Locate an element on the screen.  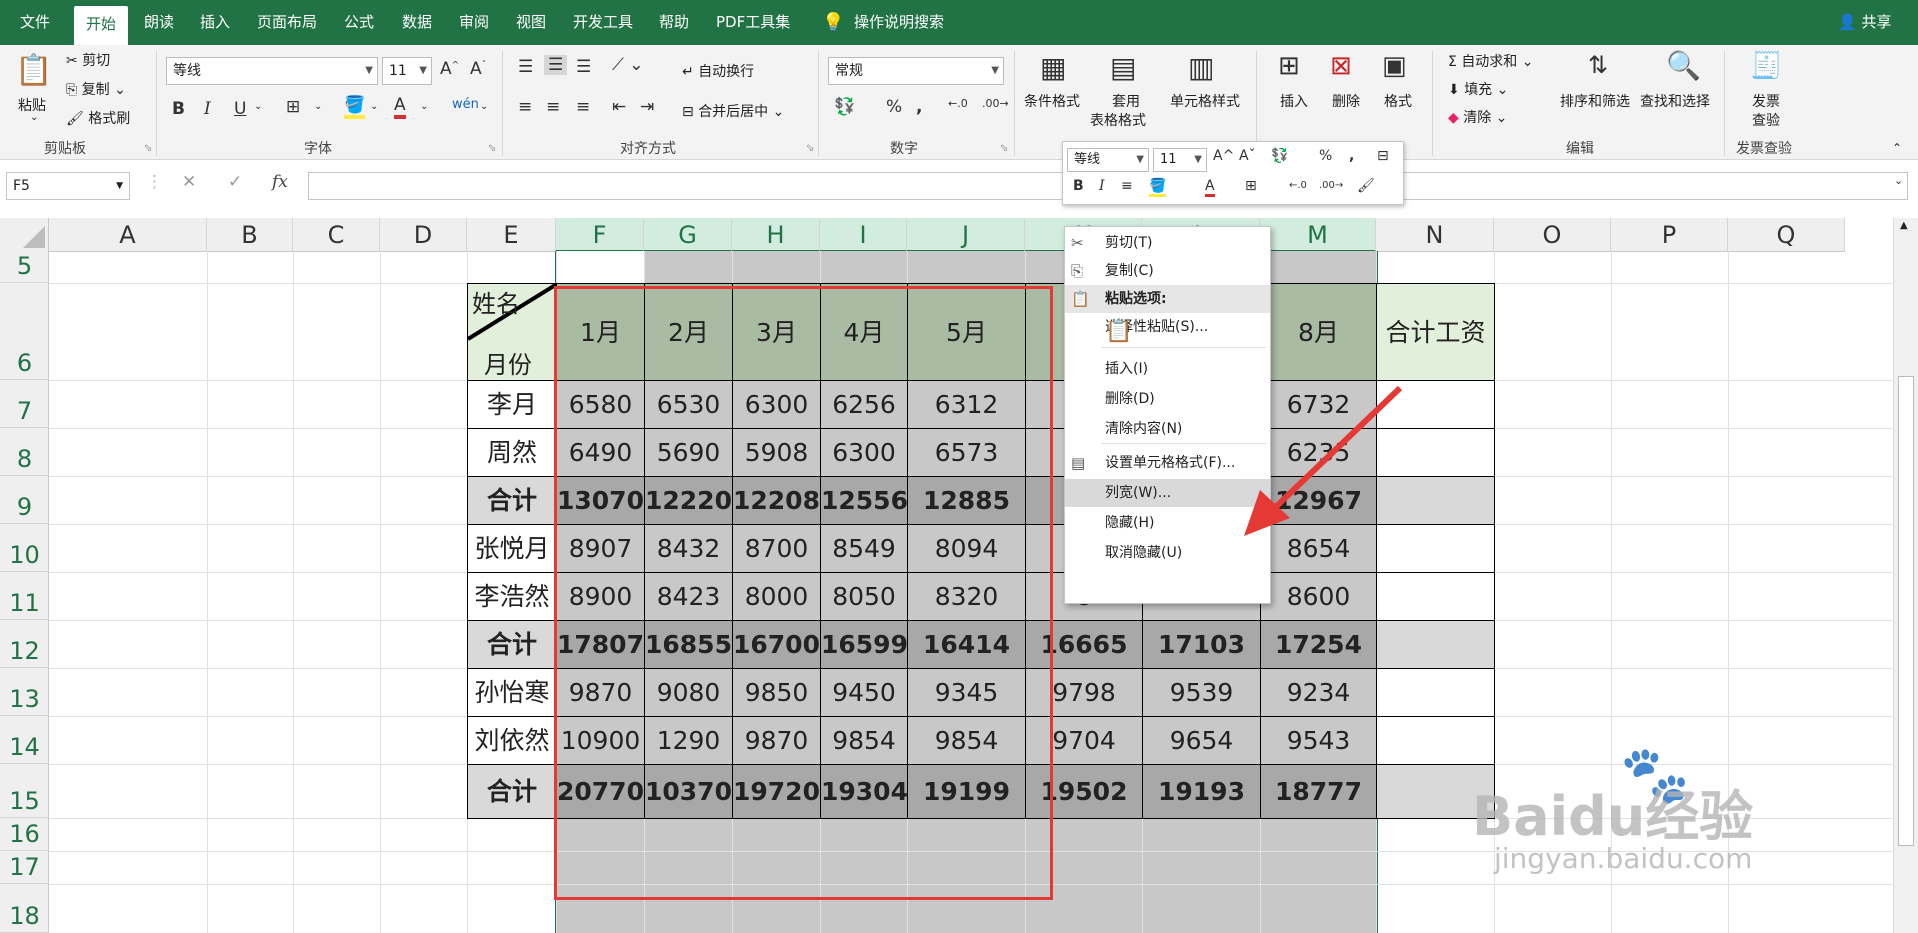
invoice-icon: 🧾 is located at coordinates (1766, 66).